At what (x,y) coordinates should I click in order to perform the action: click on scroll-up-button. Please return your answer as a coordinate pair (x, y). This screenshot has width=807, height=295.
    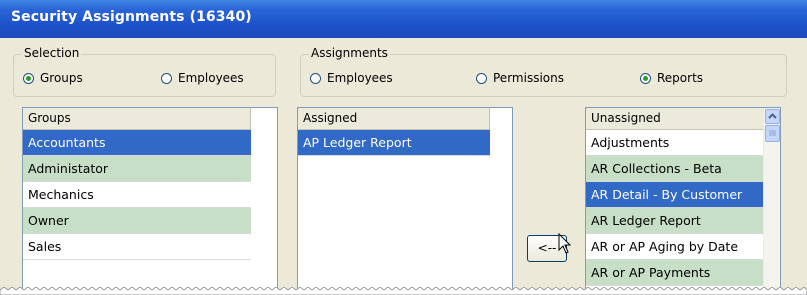
    Looking at the image, I should click on (772, 116).